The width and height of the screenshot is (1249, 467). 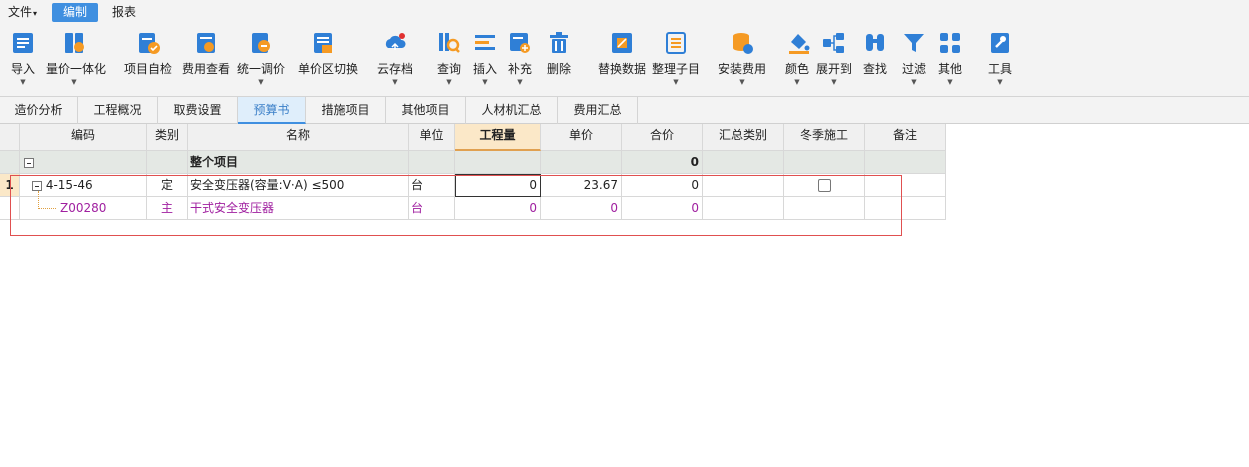 What do you see at coordinates (1000, 43) in the screenshot?
I see `tools-icon` at bounding box center [1000, 43].